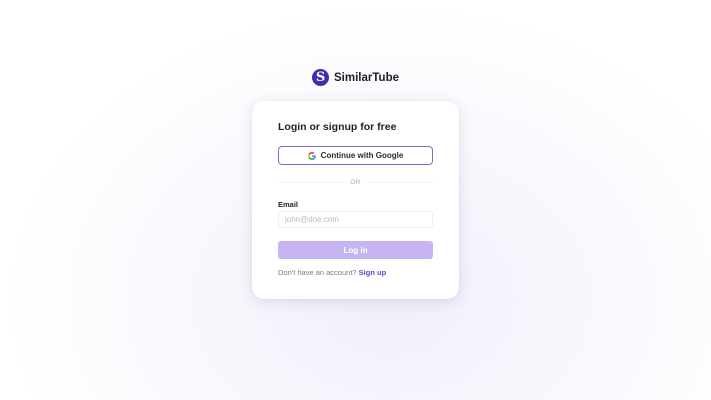 Image resolution: width=711 pixels, height=400 pixels. I want to click on logo-letter: S, so click(320, 77).